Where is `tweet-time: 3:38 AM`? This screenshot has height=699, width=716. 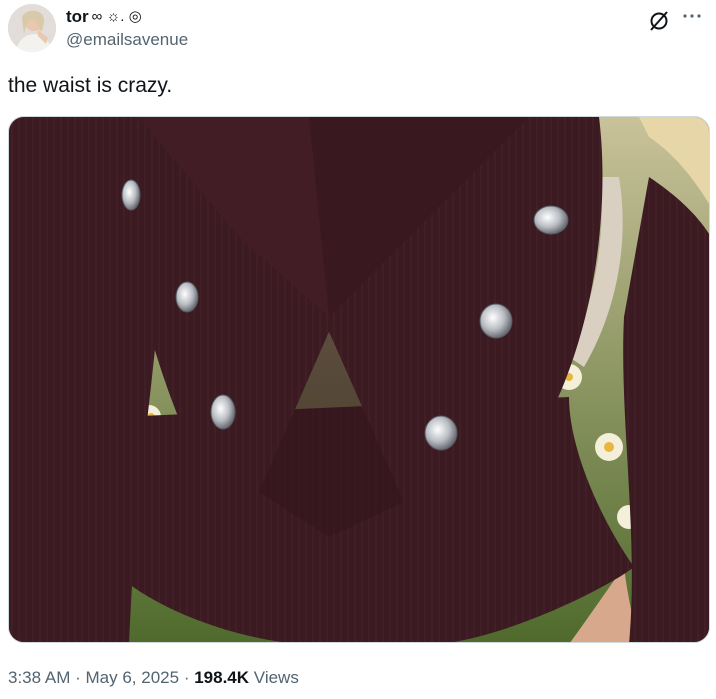
tweet-time: 3:38 AM is located at coordinates (39, 677).